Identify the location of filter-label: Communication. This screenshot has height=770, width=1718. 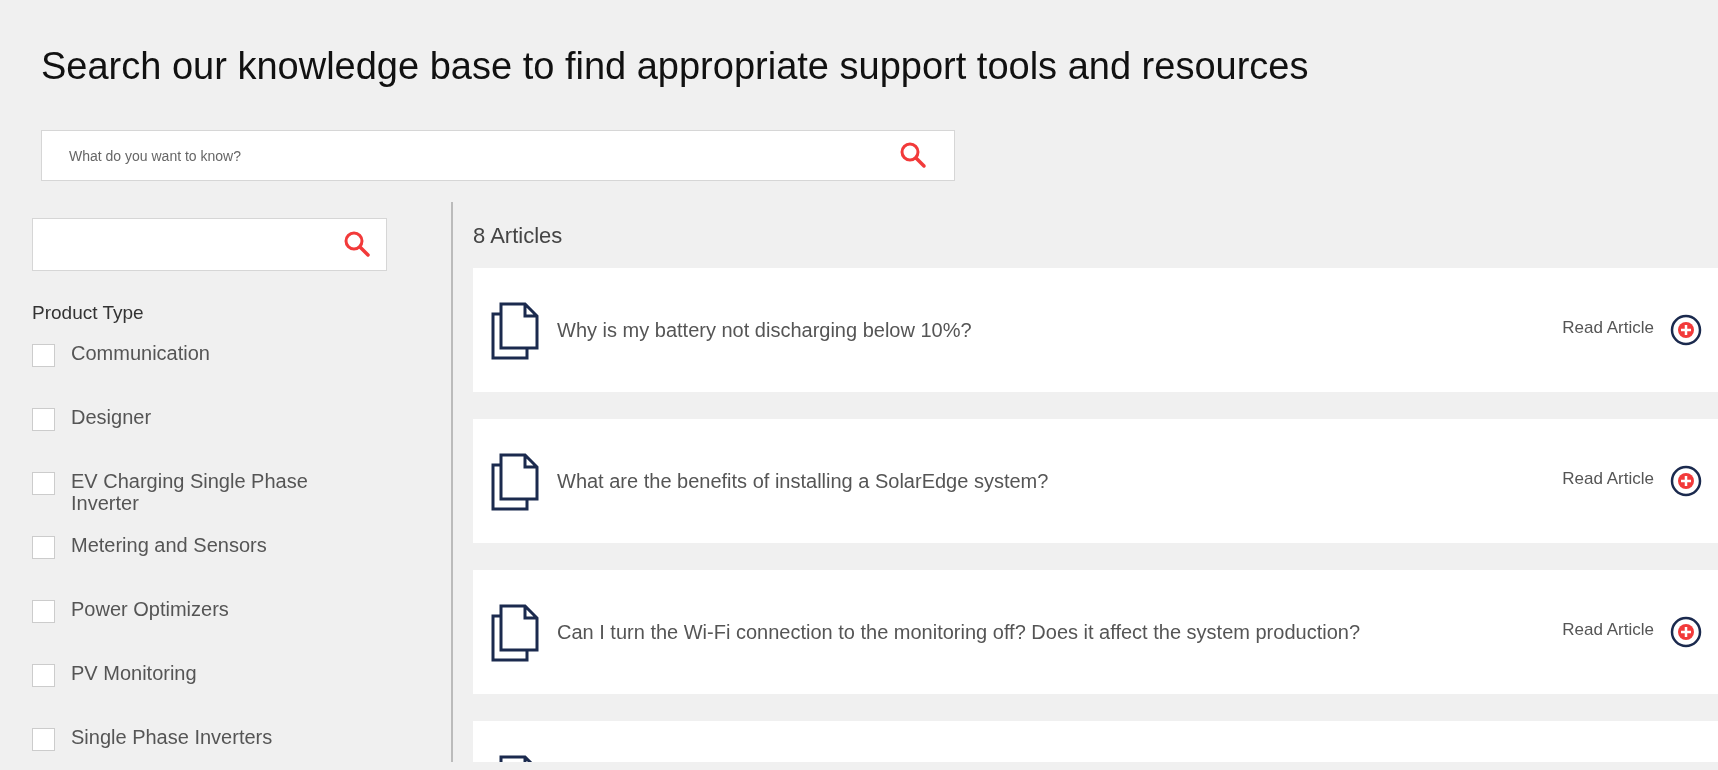
(201, 352).